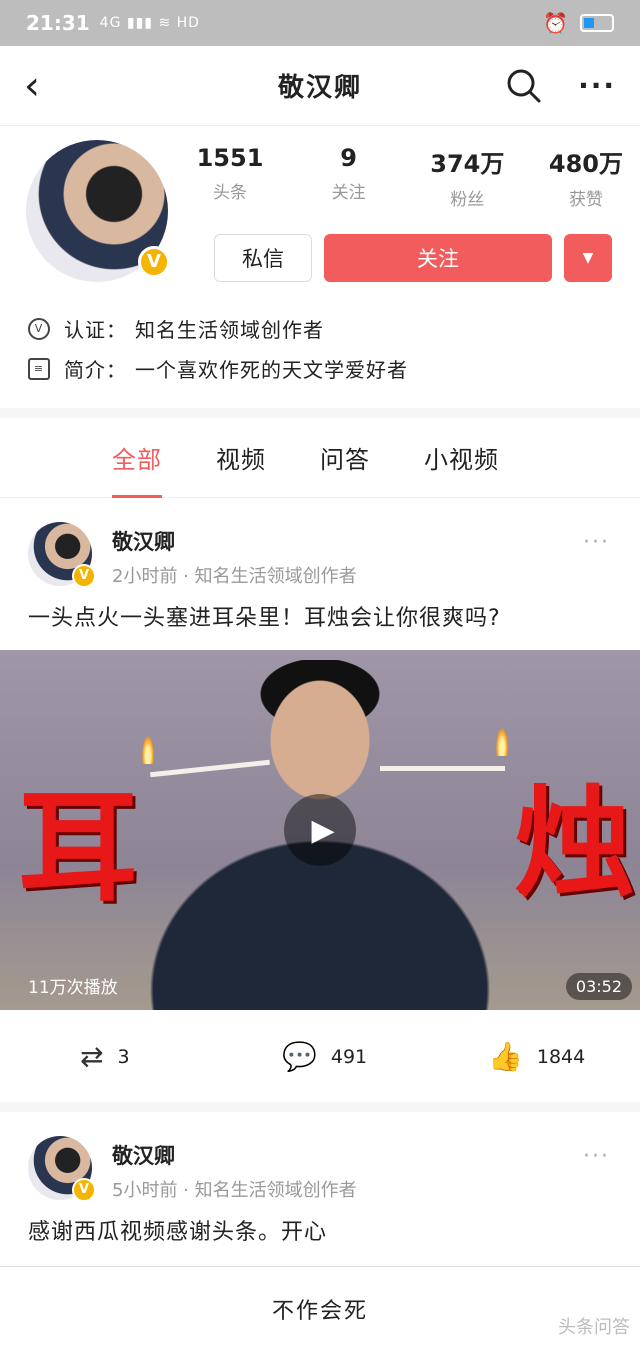 This screenshot has width=640, height=1351. What do you see at coordinates (271, 370) in the screenshot?
I see `intro-text: 一个喜欢作死的天文学爱好者` at bounding box center [271, 370].